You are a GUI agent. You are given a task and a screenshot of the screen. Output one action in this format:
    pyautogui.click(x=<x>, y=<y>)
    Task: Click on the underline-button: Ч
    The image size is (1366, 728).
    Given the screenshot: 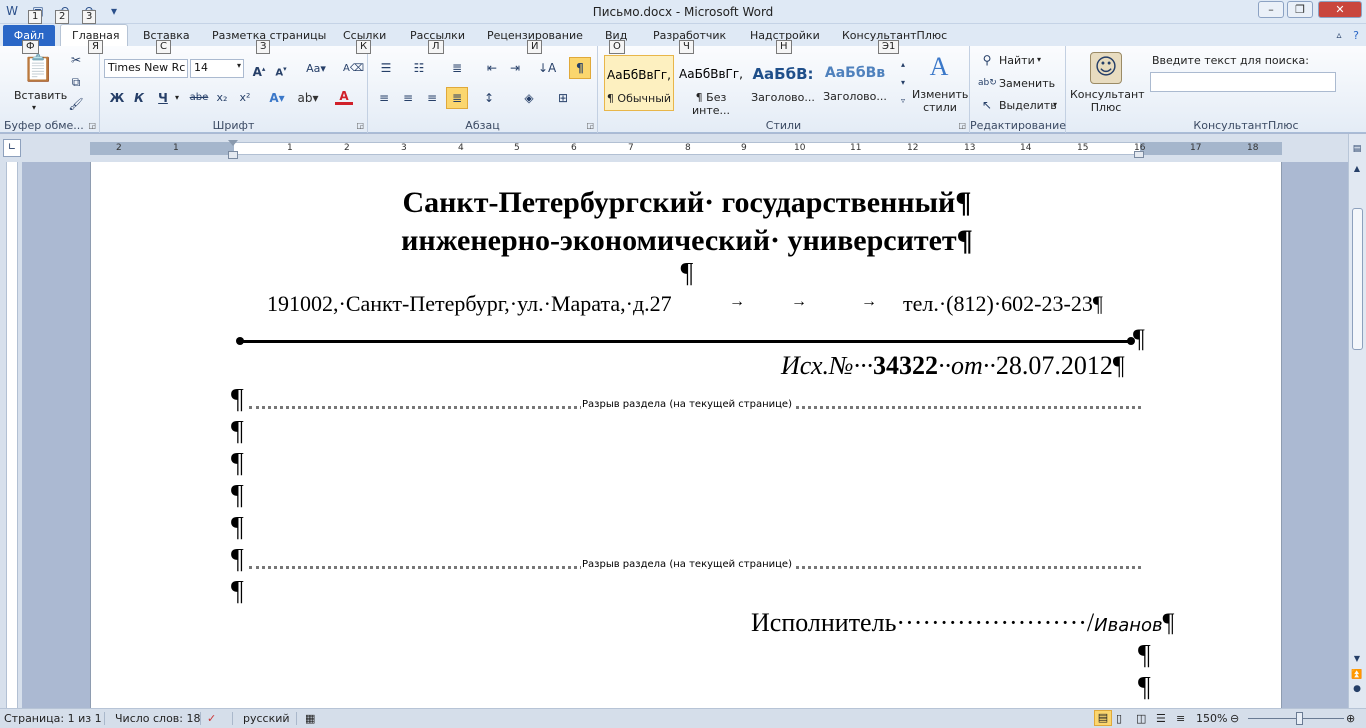 What is the action you would take?
    pyautogui.click(x=163, y=98)
    